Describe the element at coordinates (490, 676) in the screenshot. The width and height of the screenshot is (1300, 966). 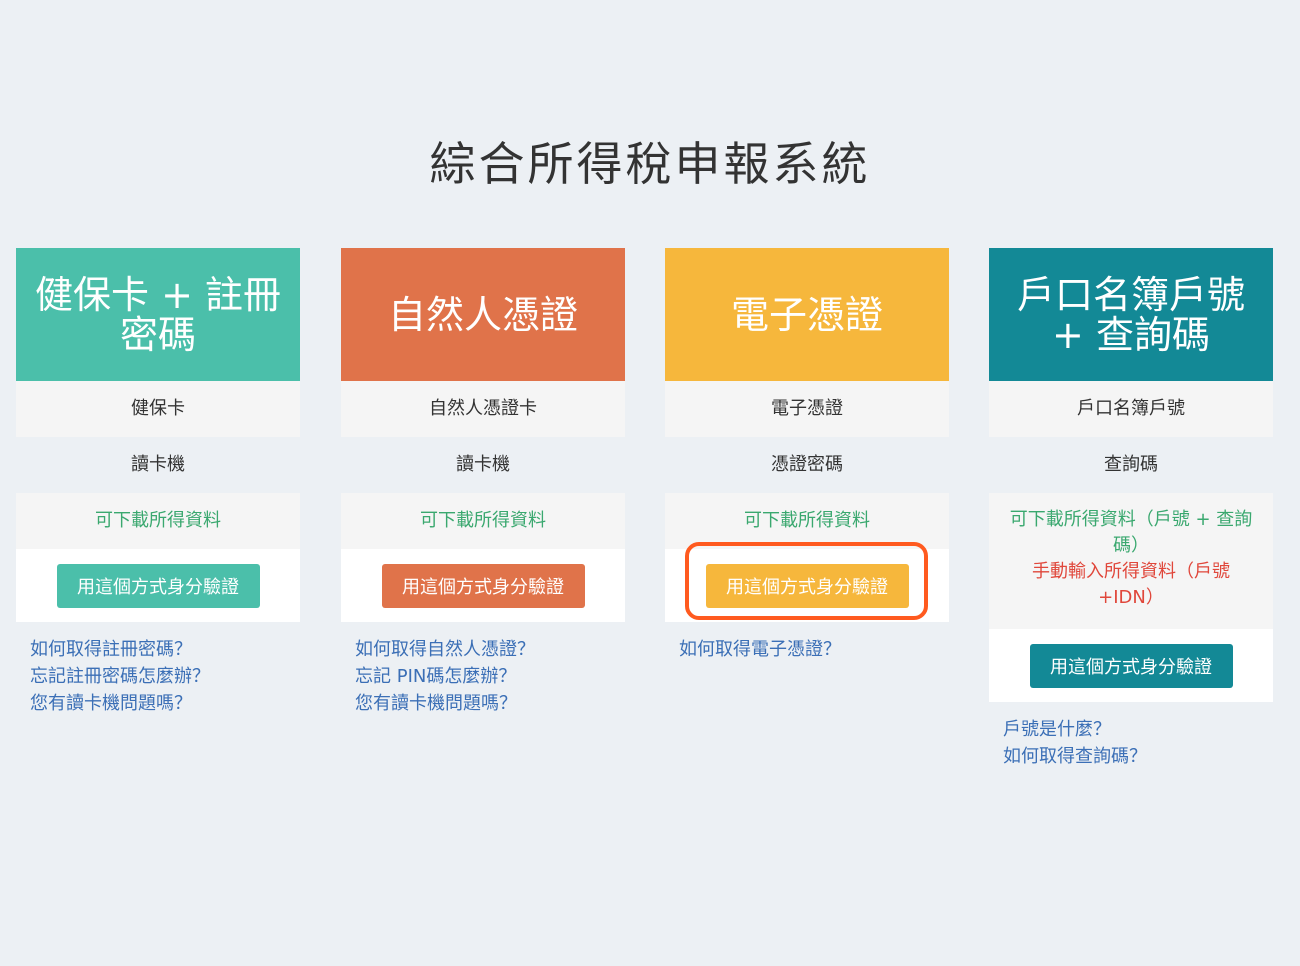
I see `help-link: 忘記 PIN碼怎麼辦？` at that location.